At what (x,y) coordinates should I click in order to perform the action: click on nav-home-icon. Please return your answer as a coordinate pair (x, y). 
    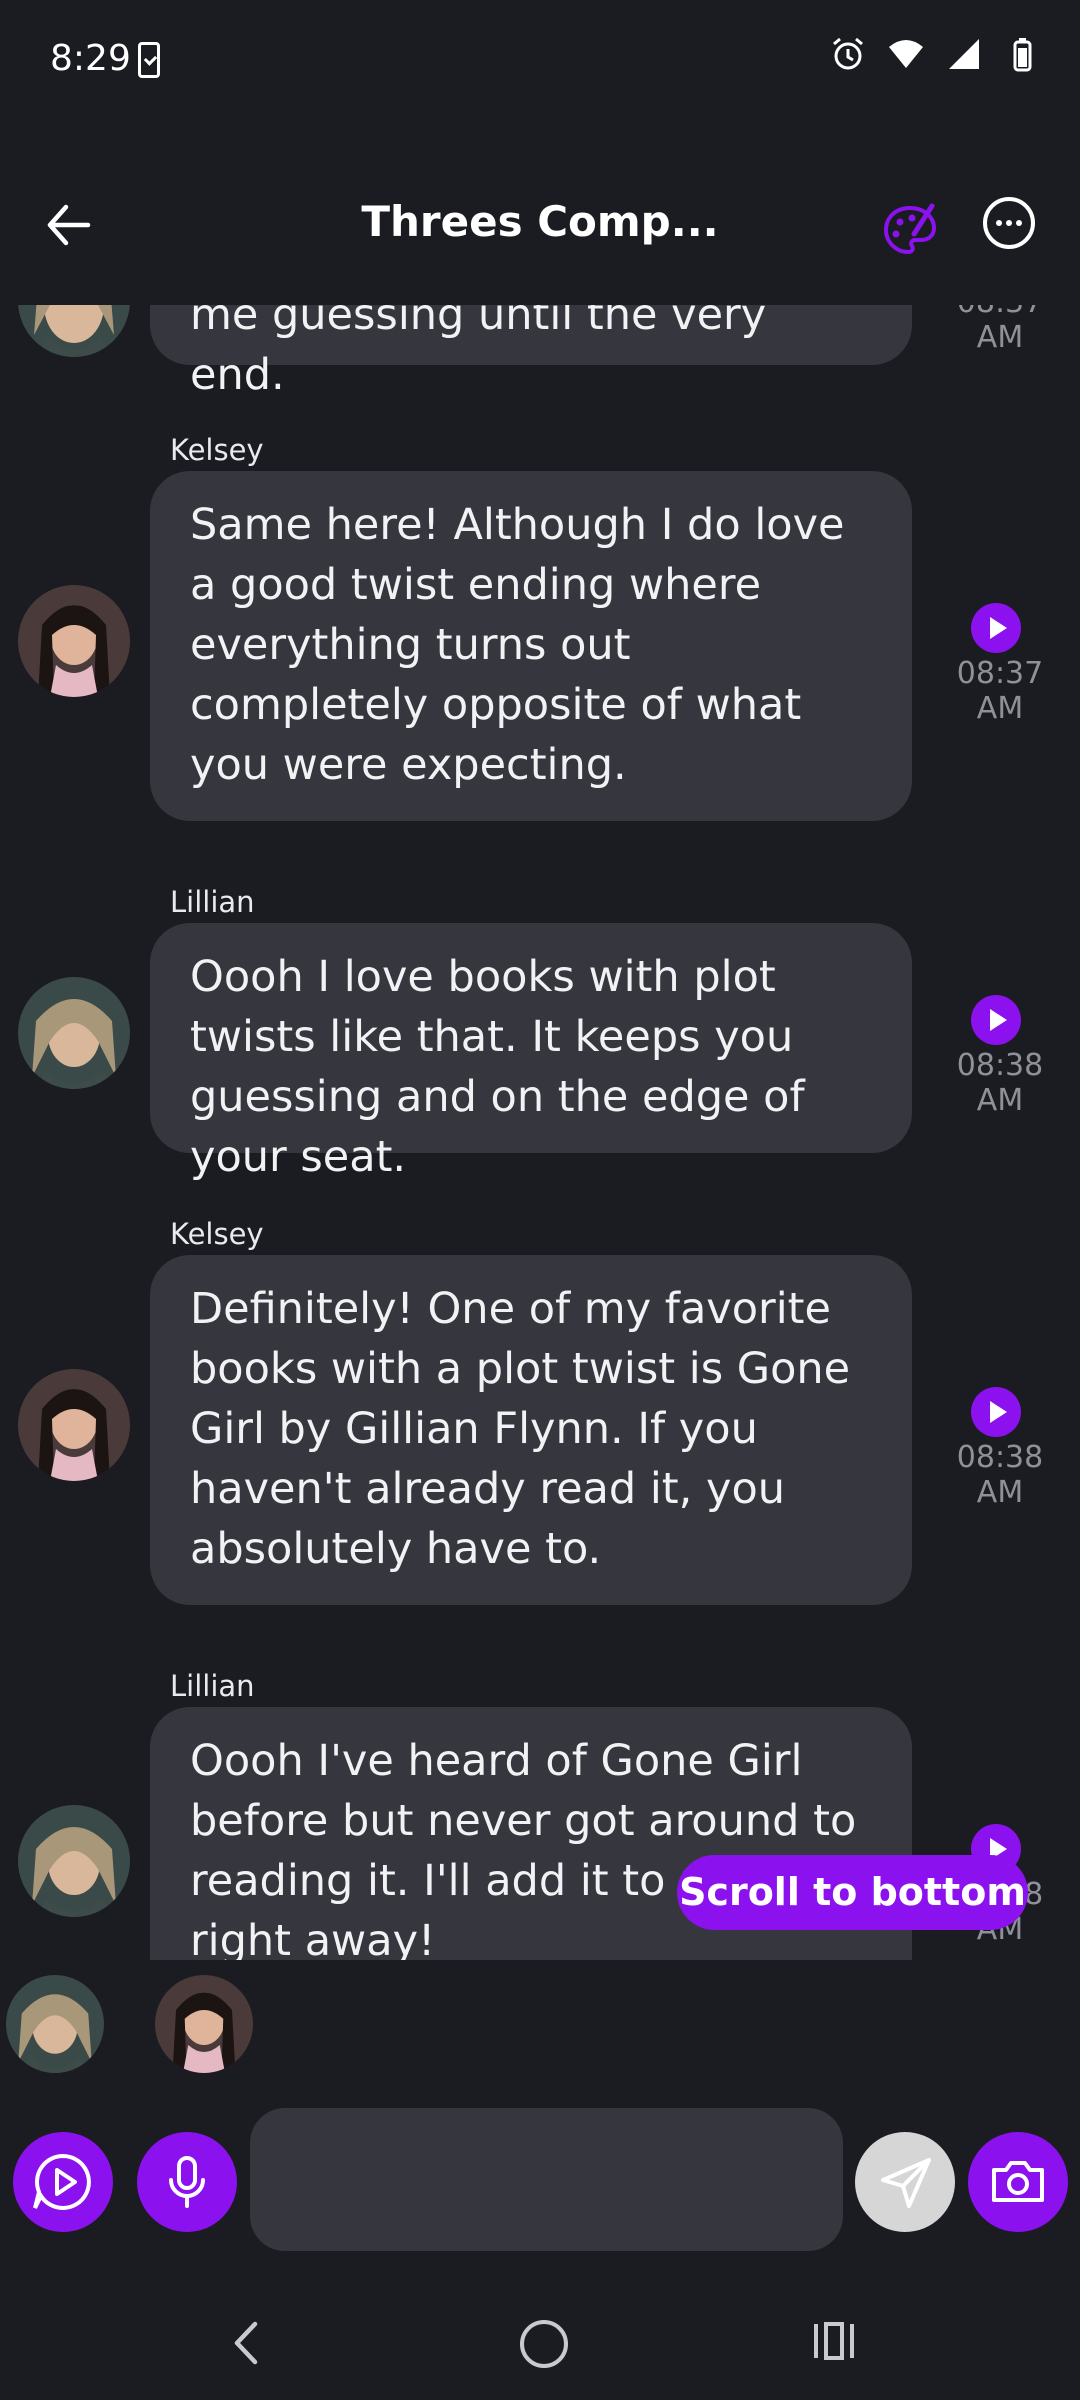
    Looking at the image, I should click on (544, 2344).